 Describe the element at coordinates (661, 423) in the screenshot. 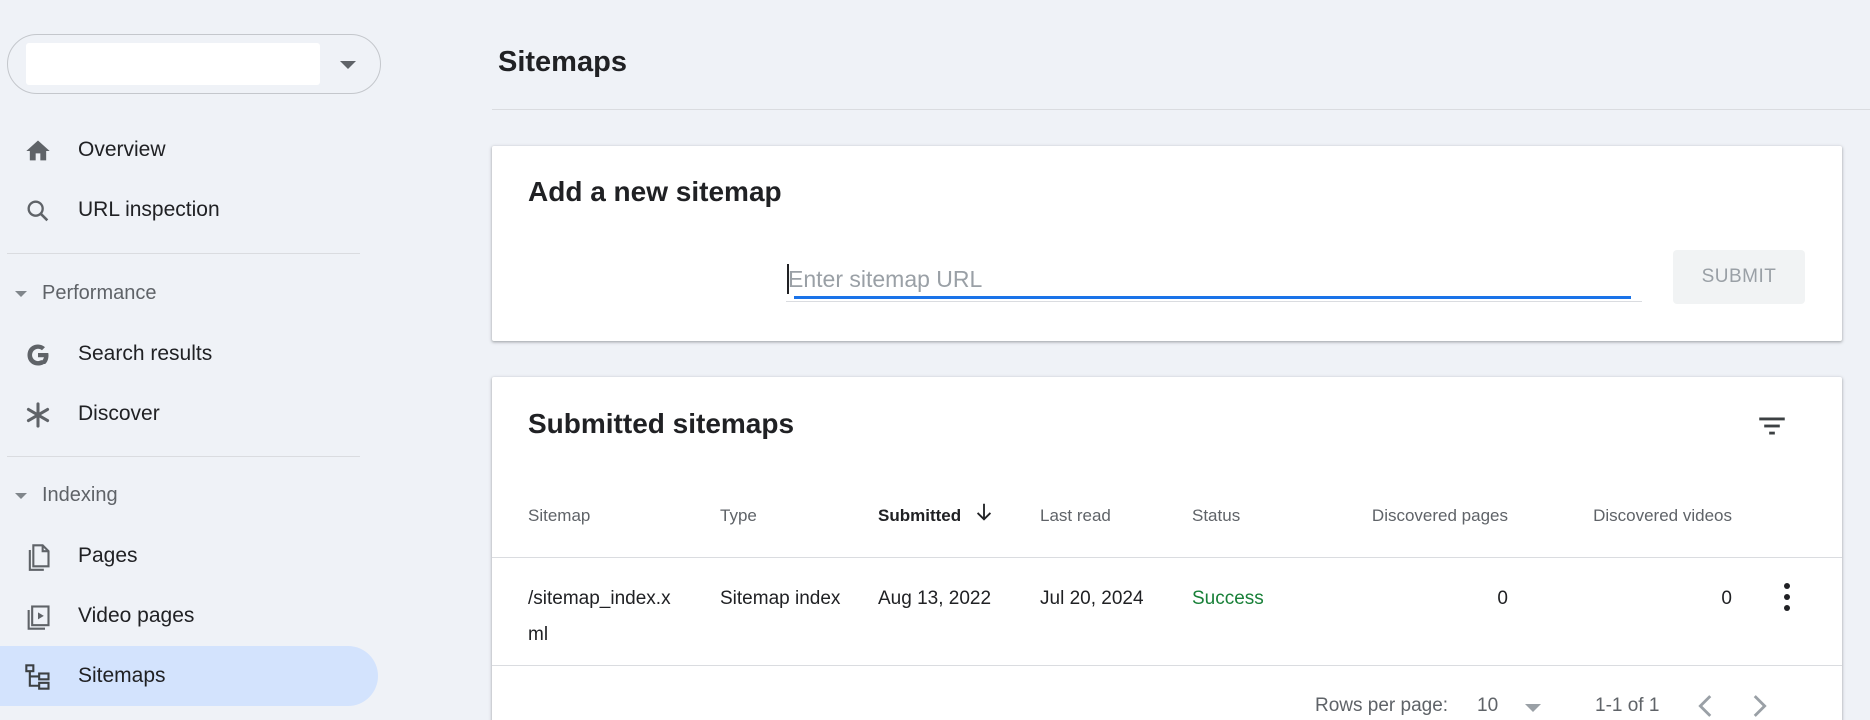

I see `card-title: Submitted sitemaps` at that location.